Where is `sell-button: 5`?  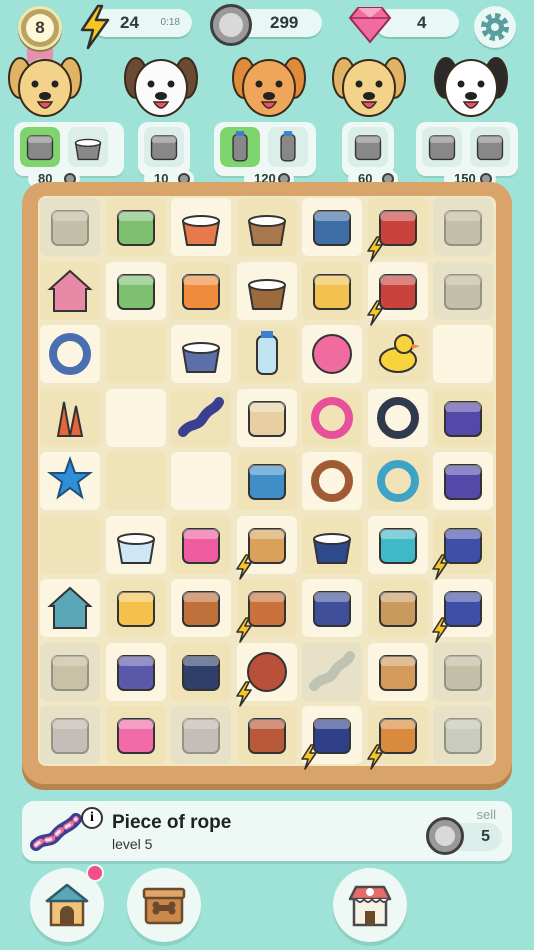
sell-button: 5 is located at coordinates (464, 836).